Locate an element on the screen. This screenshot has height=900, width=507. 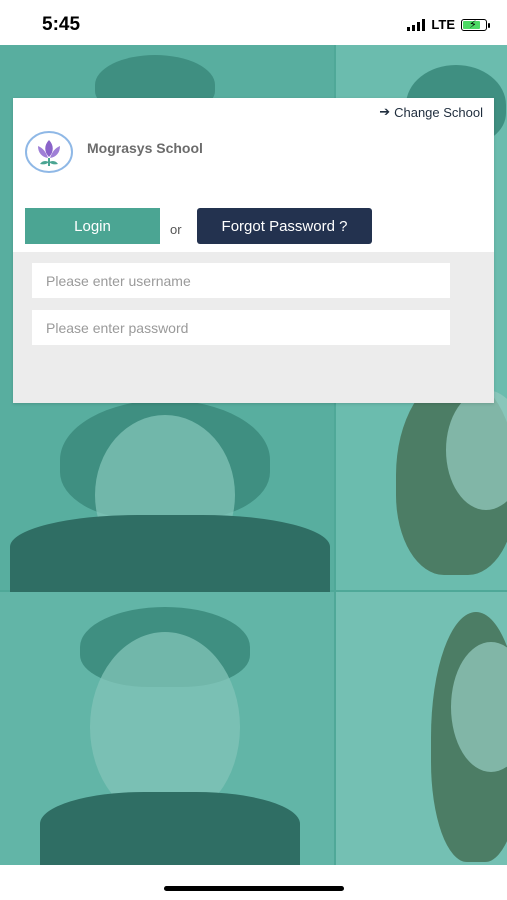
change-school-label: Change School is located at coordinates (438, 112).